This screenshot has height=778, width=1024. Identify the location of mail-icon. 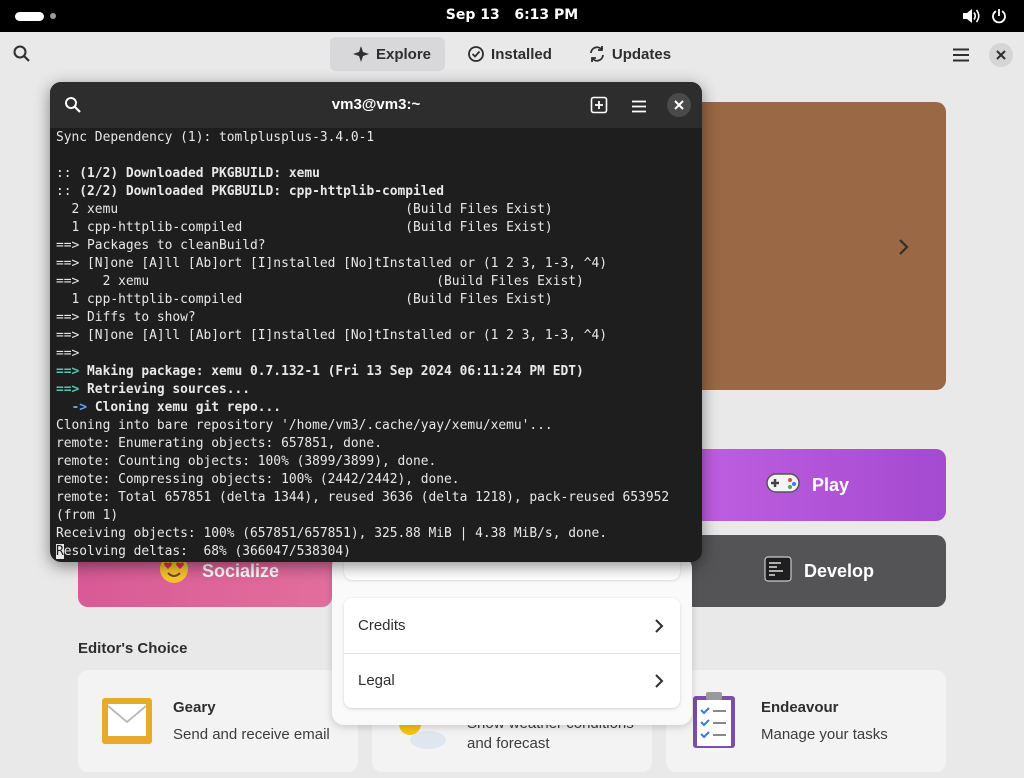
(127, 723).